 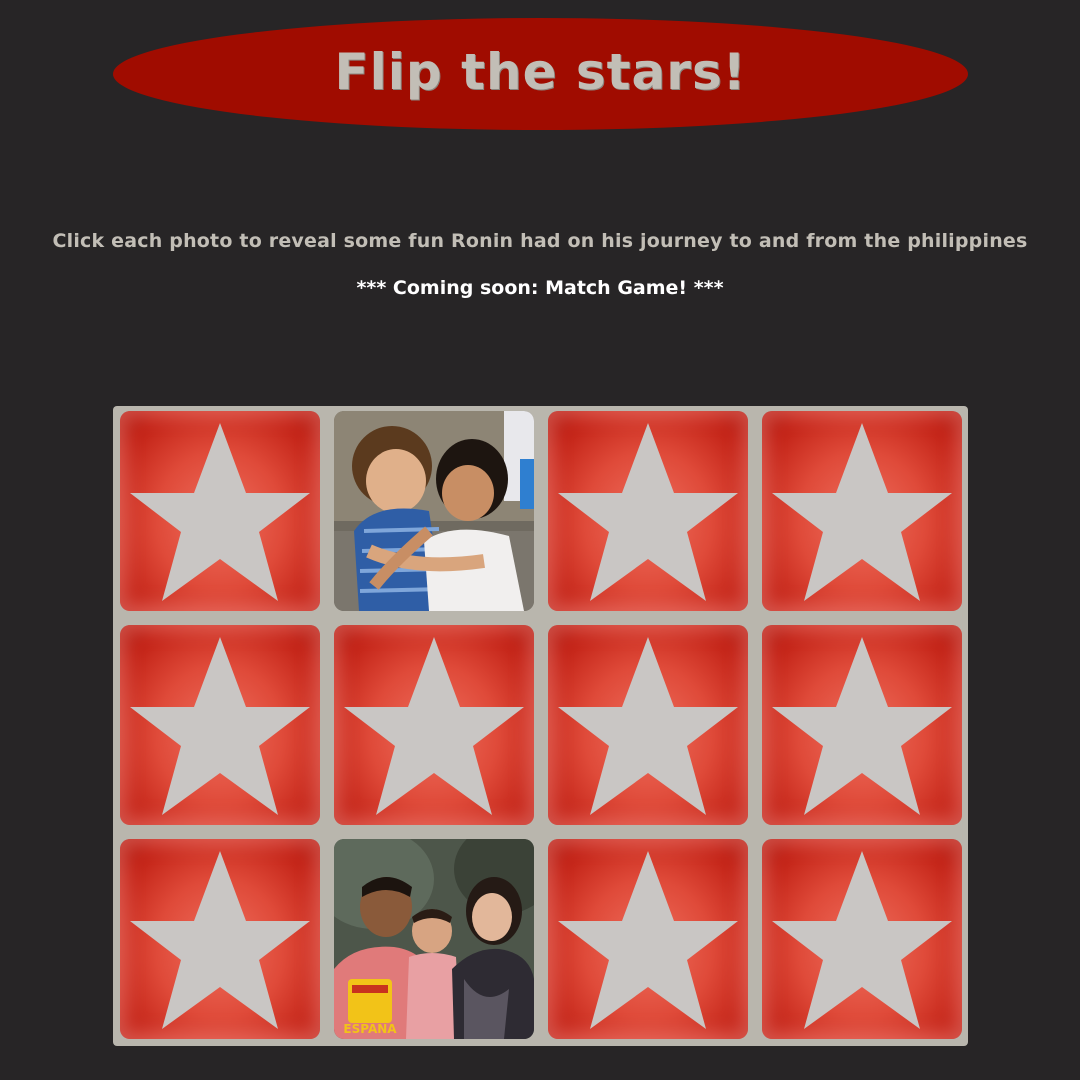 I want to click on family-portrait-photo: ESPAÑA, so click(x=434, y=939).